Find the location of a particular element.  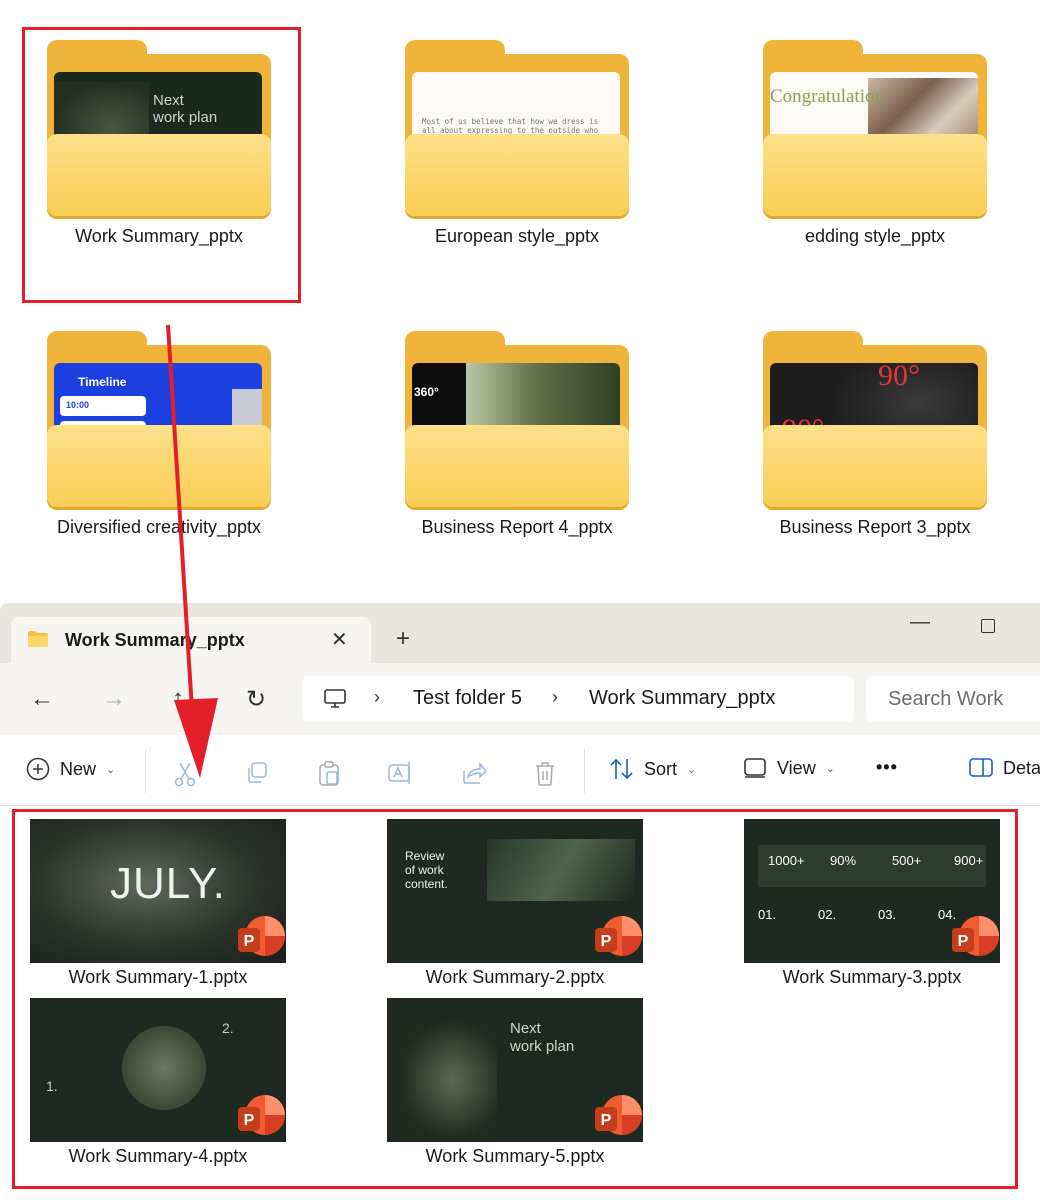

folder-item: 90° 90° Business Report 3_pptx is located at coordinates (866, 431).